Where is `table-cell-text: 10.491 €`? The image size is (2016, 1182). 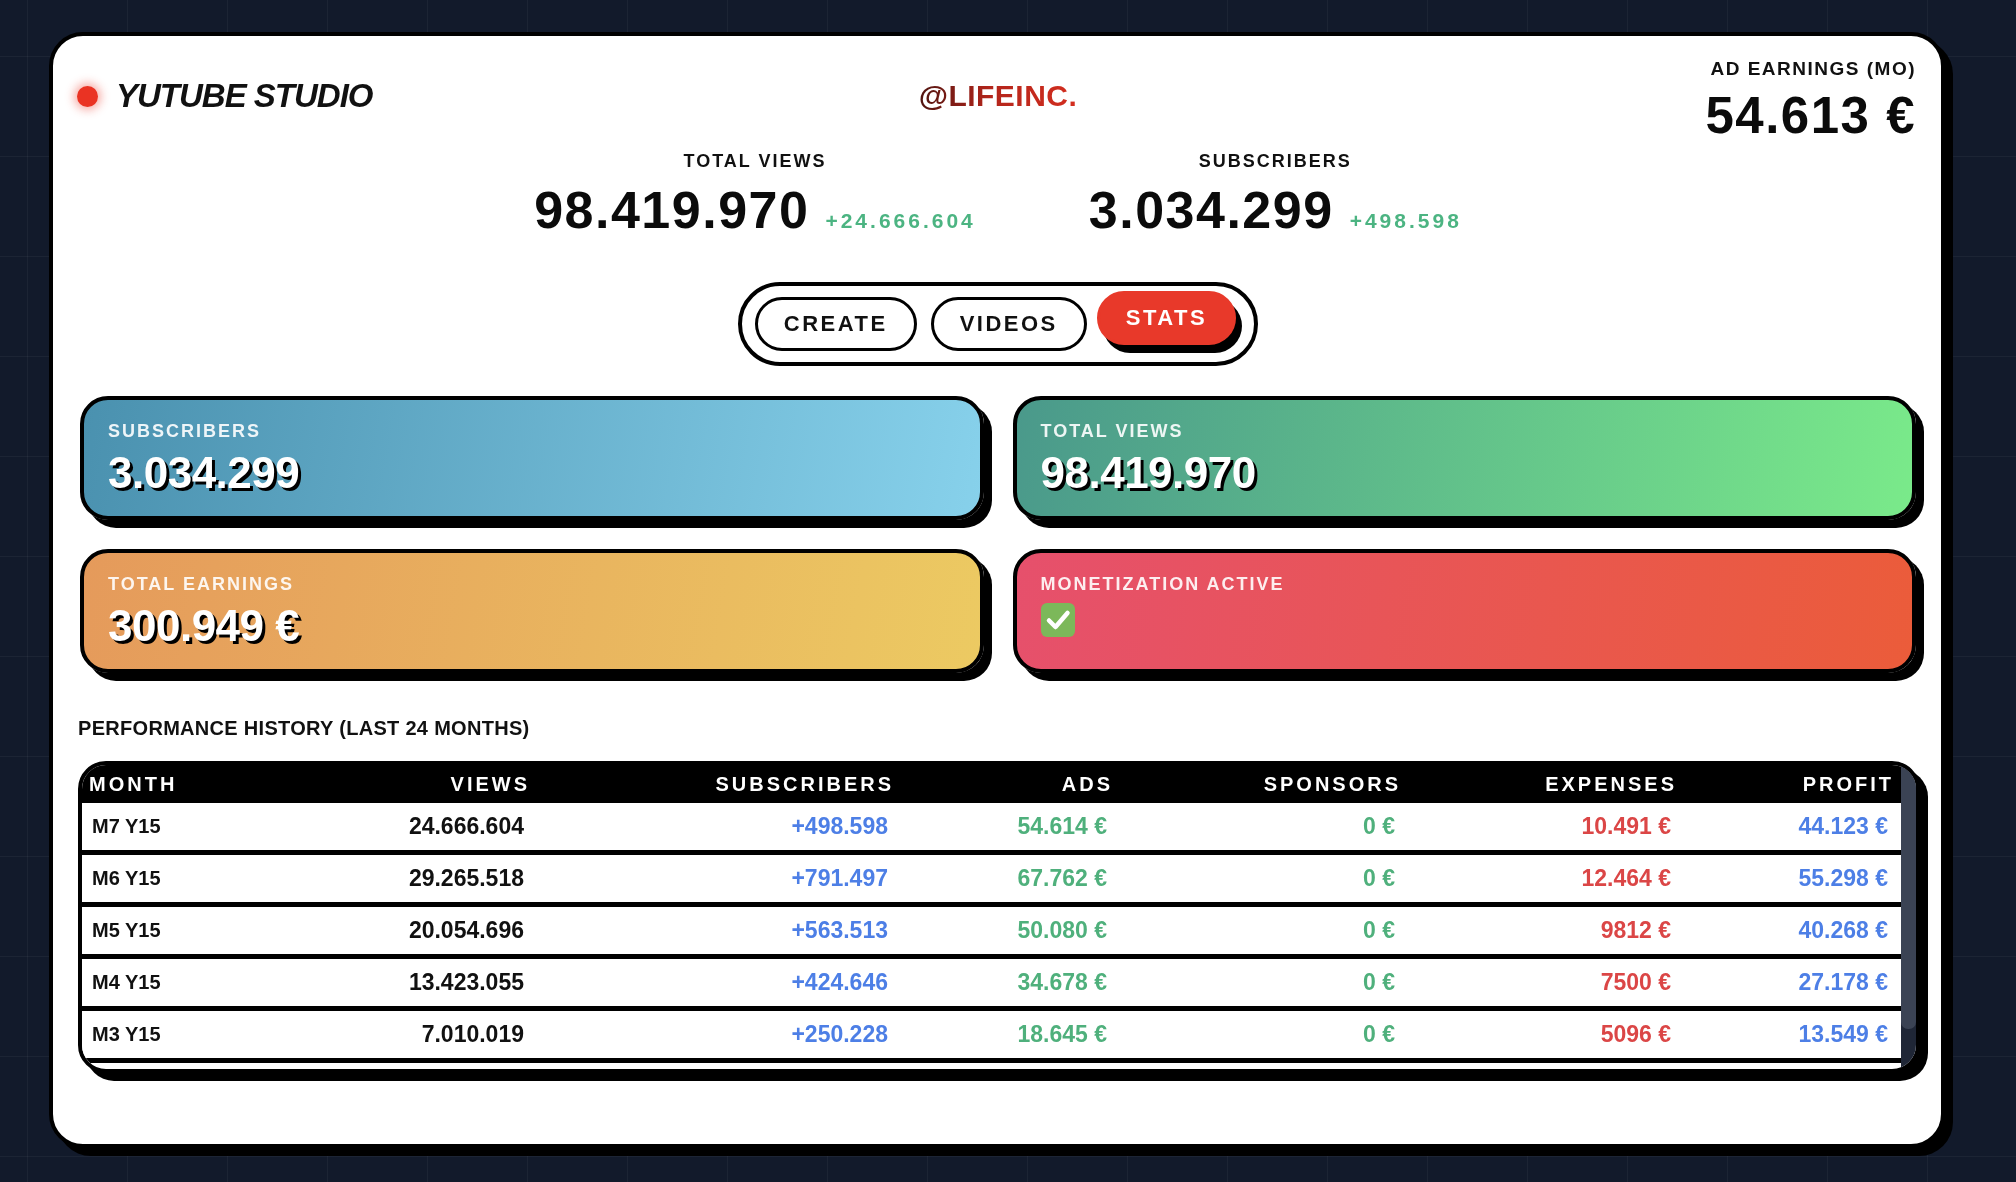 table-cell-text: 10.491 € is located at coordinates (1626, 826).